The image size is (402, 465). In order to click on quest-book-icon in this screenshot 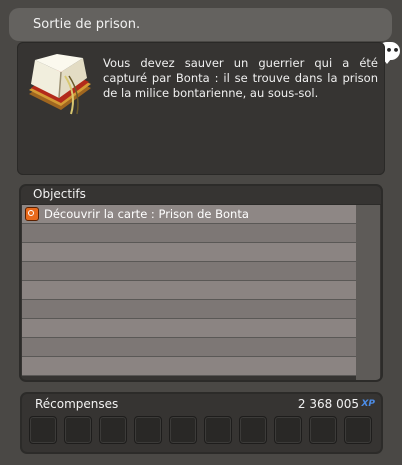, I will do `click(60, 84)`.